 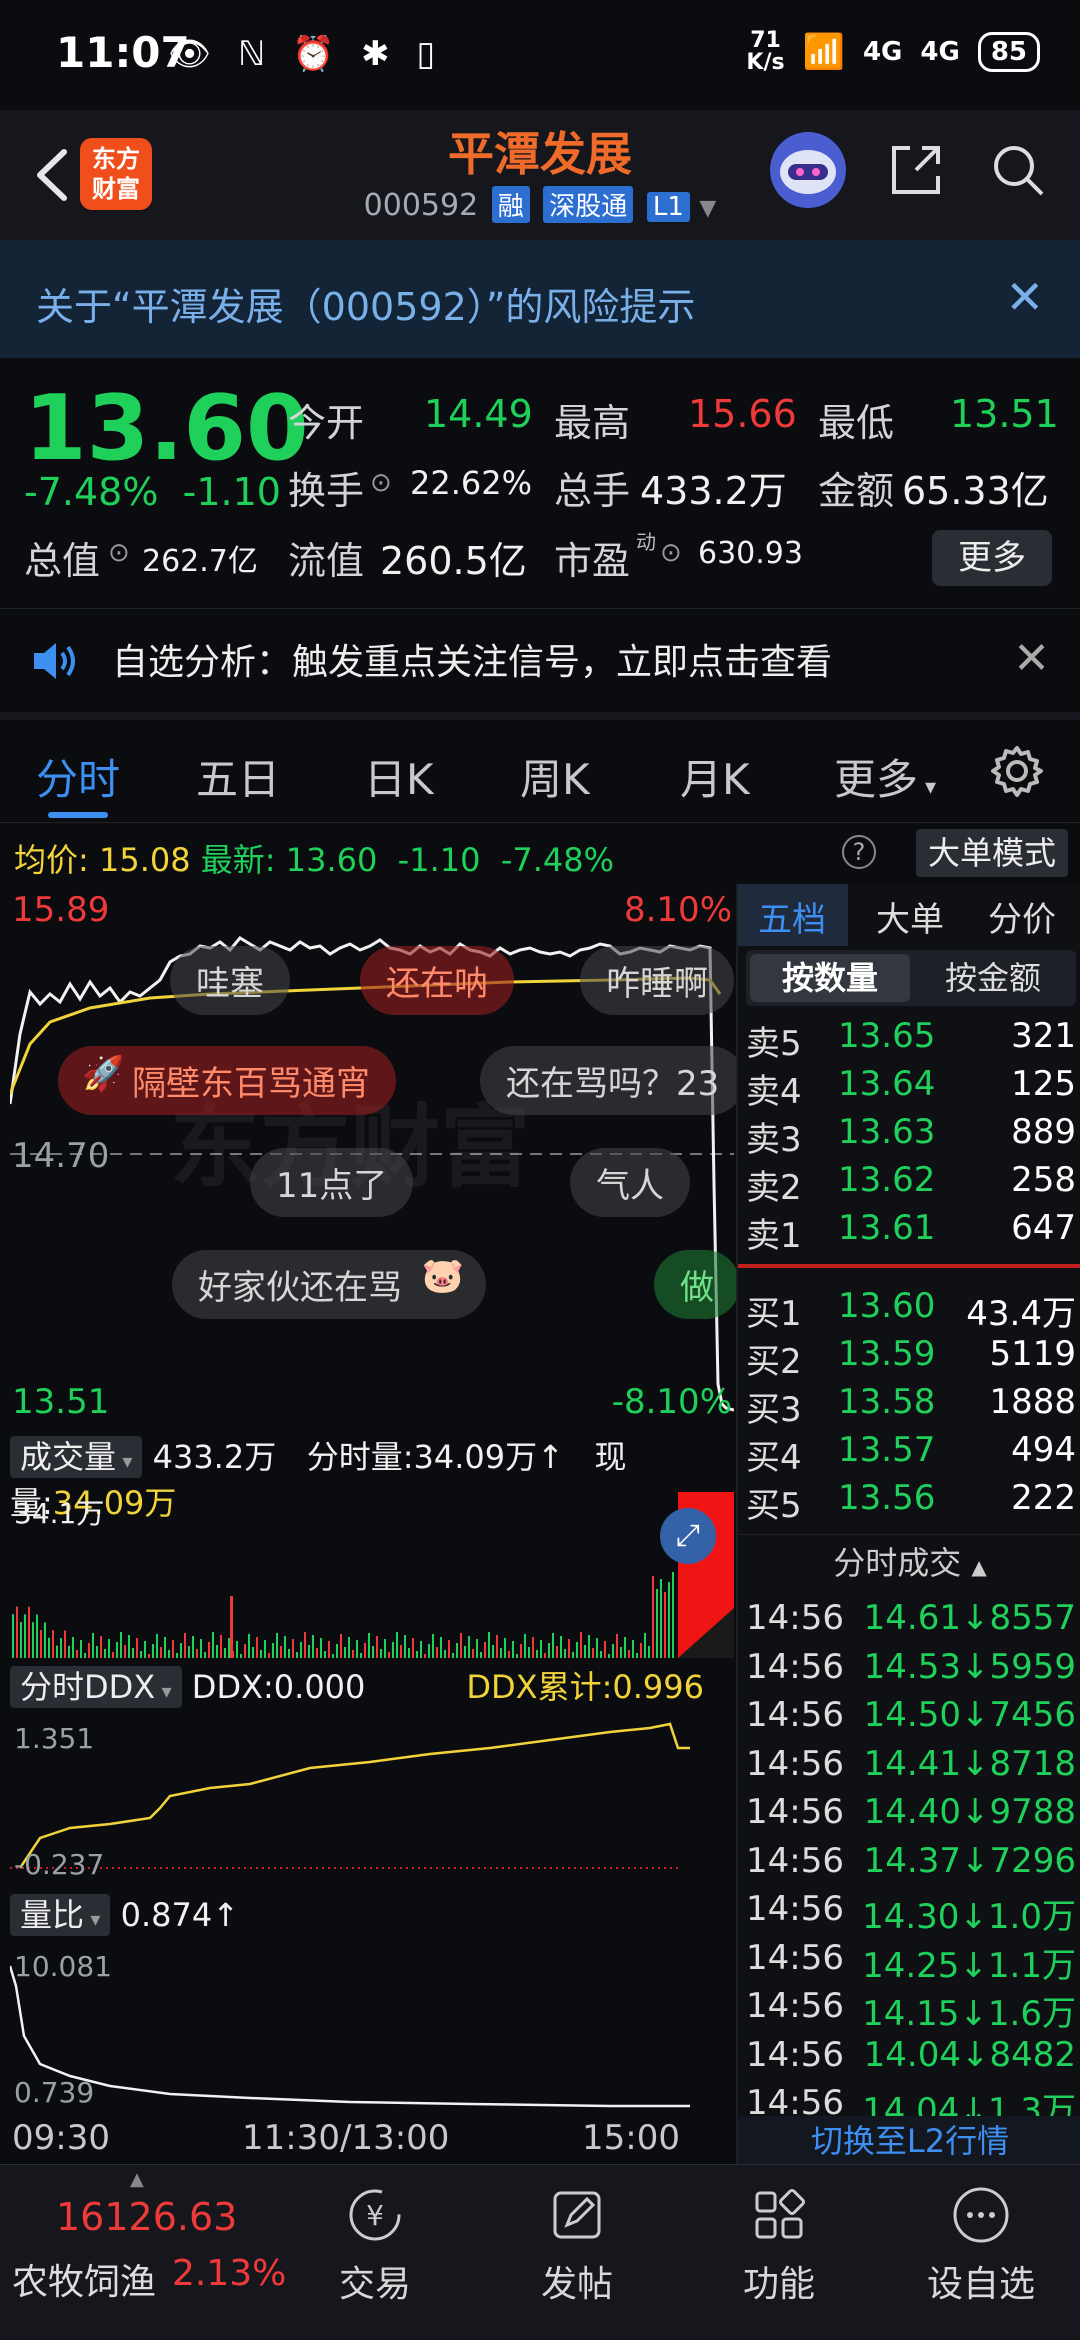 What do you see at coordinates (143, 2252) in the screenshot?
I see `index-ticker: ▲ 16126.63 农牧饲渔 2.13%` at bounding box center [143, 2252].